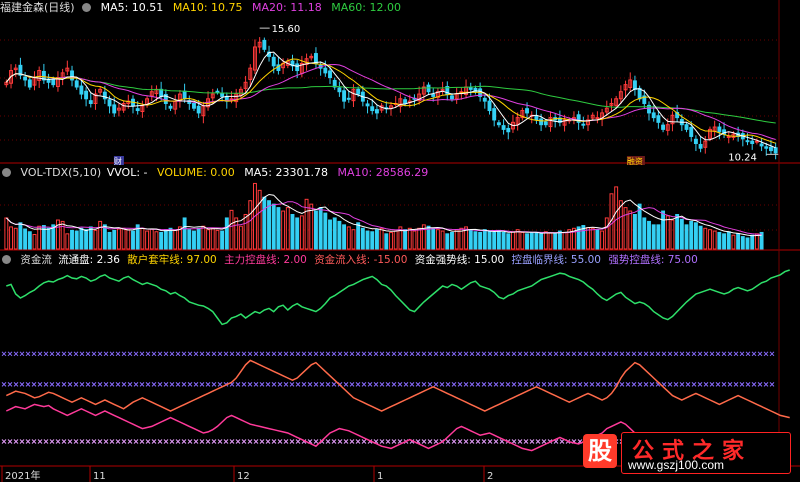 Image resolution: width=800 pixels, height=482 pixels. I want to click on watermark: 股 公式之家 www.gszj100.com, so click(684, 453).